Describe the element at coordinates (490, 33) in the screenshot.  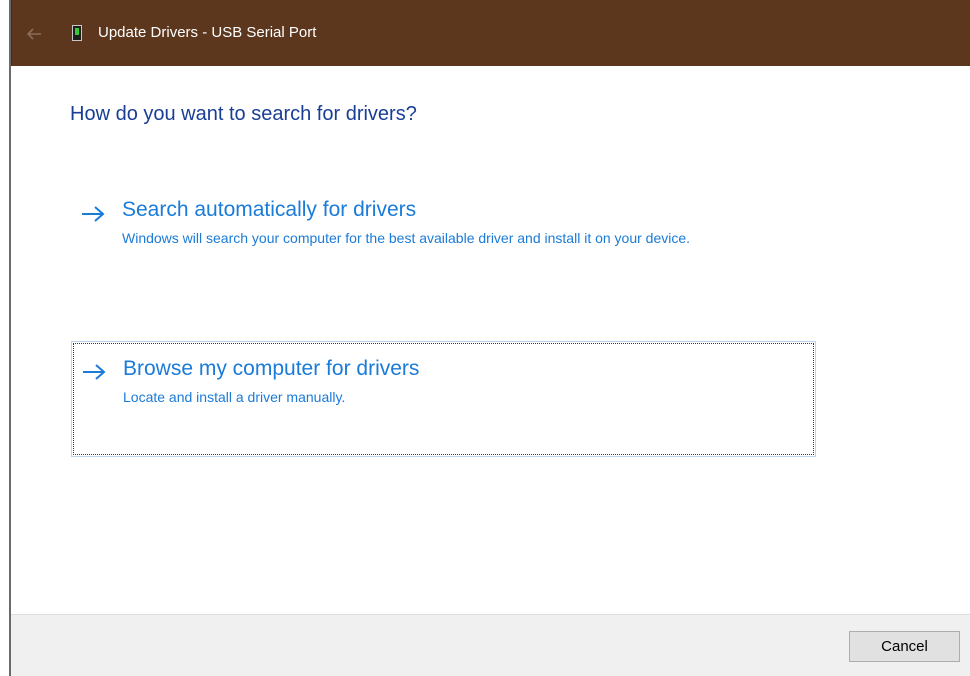
I see `title-bar: Update Drivers - USB Serial Port` at that location.